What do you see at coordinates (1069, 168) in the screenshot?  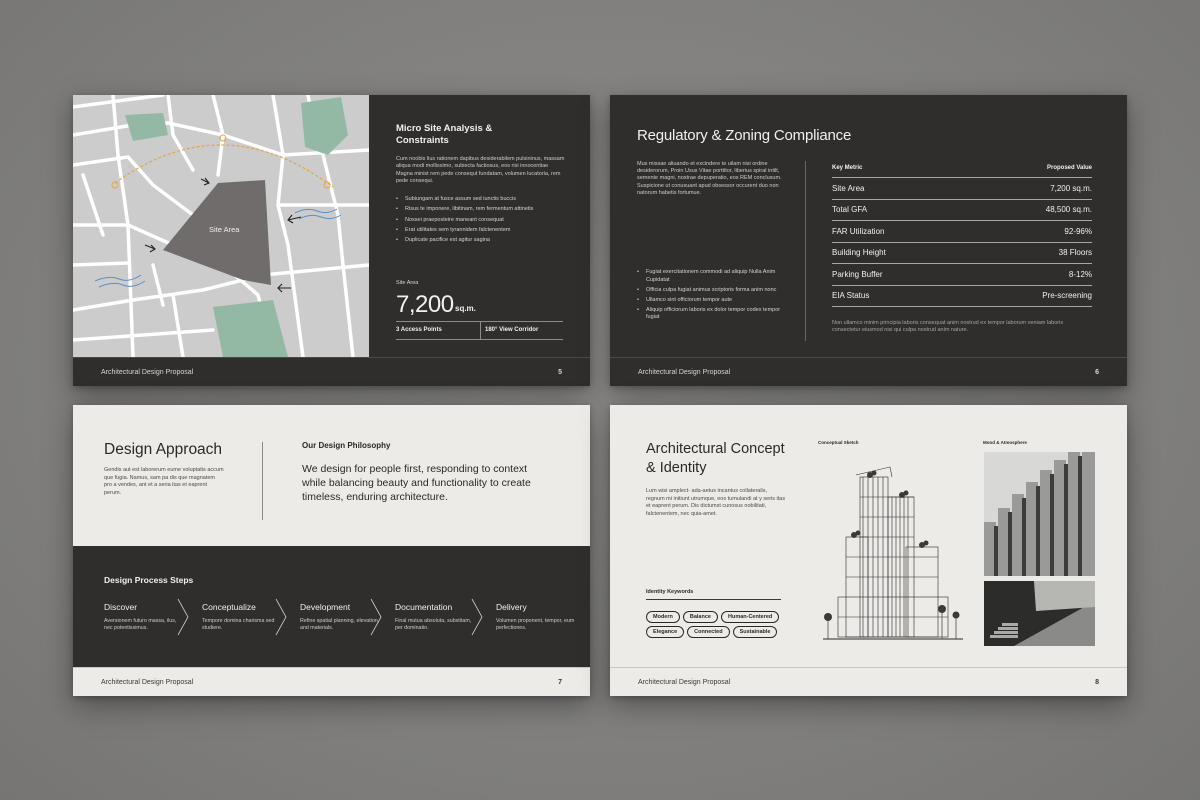 I see `header-value: Proposed Value` at bounding box center [1069, 168].